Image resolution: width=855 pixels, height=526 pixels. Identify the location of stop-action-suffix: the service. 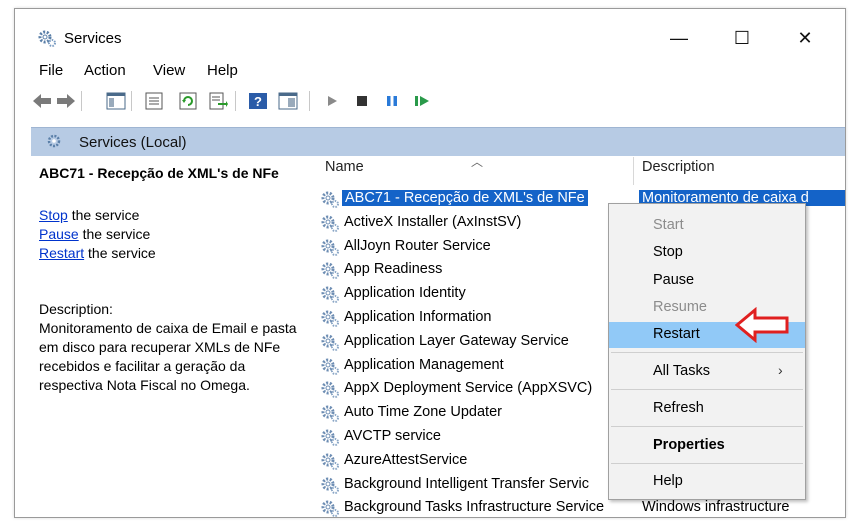
(103, 215).